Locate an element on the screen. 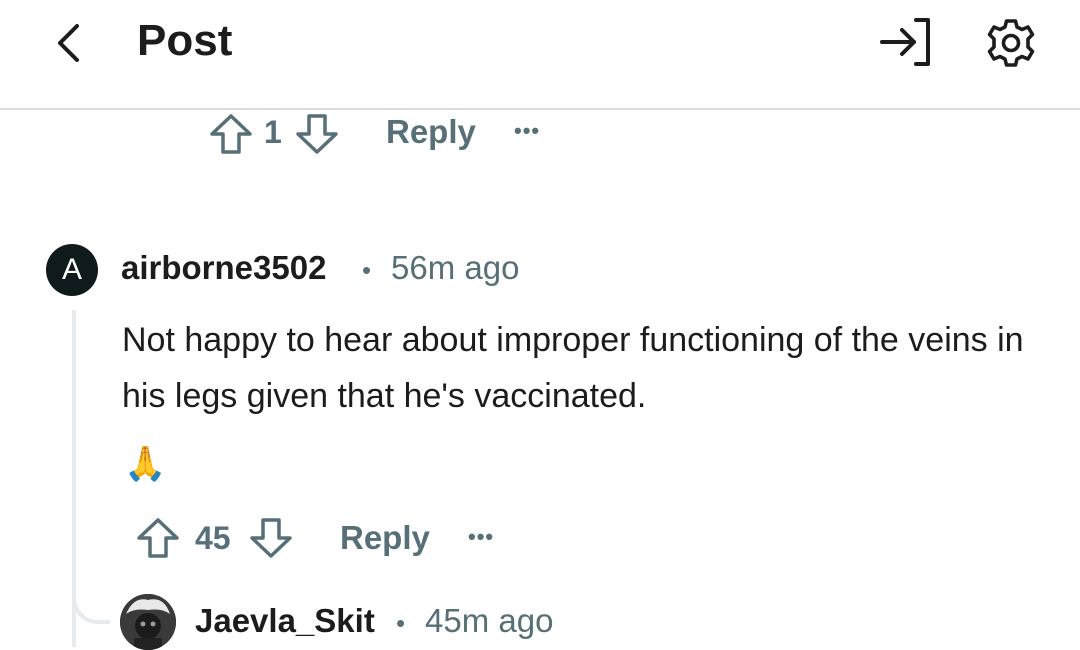 This screenshot has width=1080, height=650. settings-button is located at coordinates (1011, 43).